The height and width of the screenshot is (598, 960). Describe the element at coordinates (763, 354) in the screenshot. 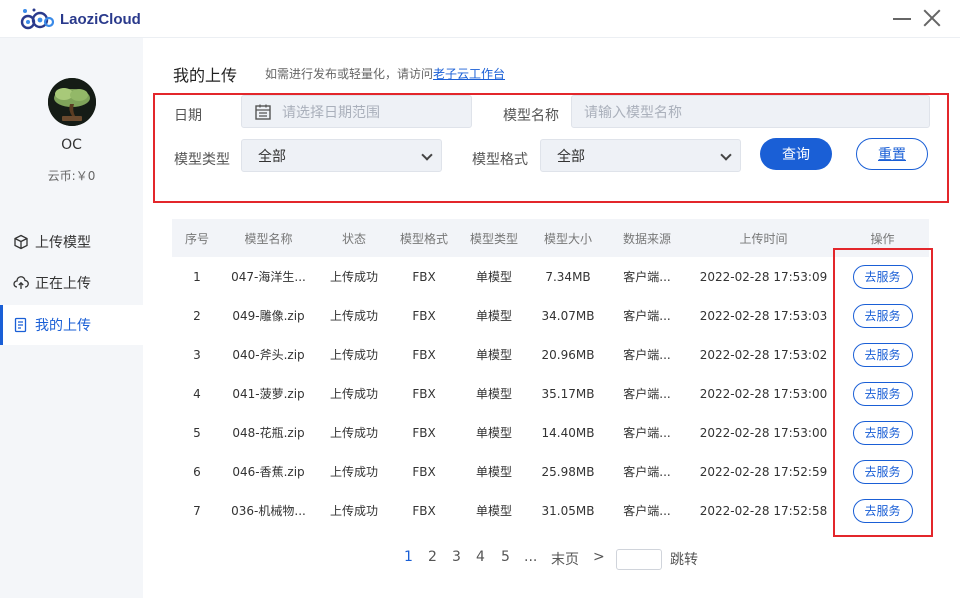

I see `cell-upload-time: 2022-02-28 17:53:02` at that location.